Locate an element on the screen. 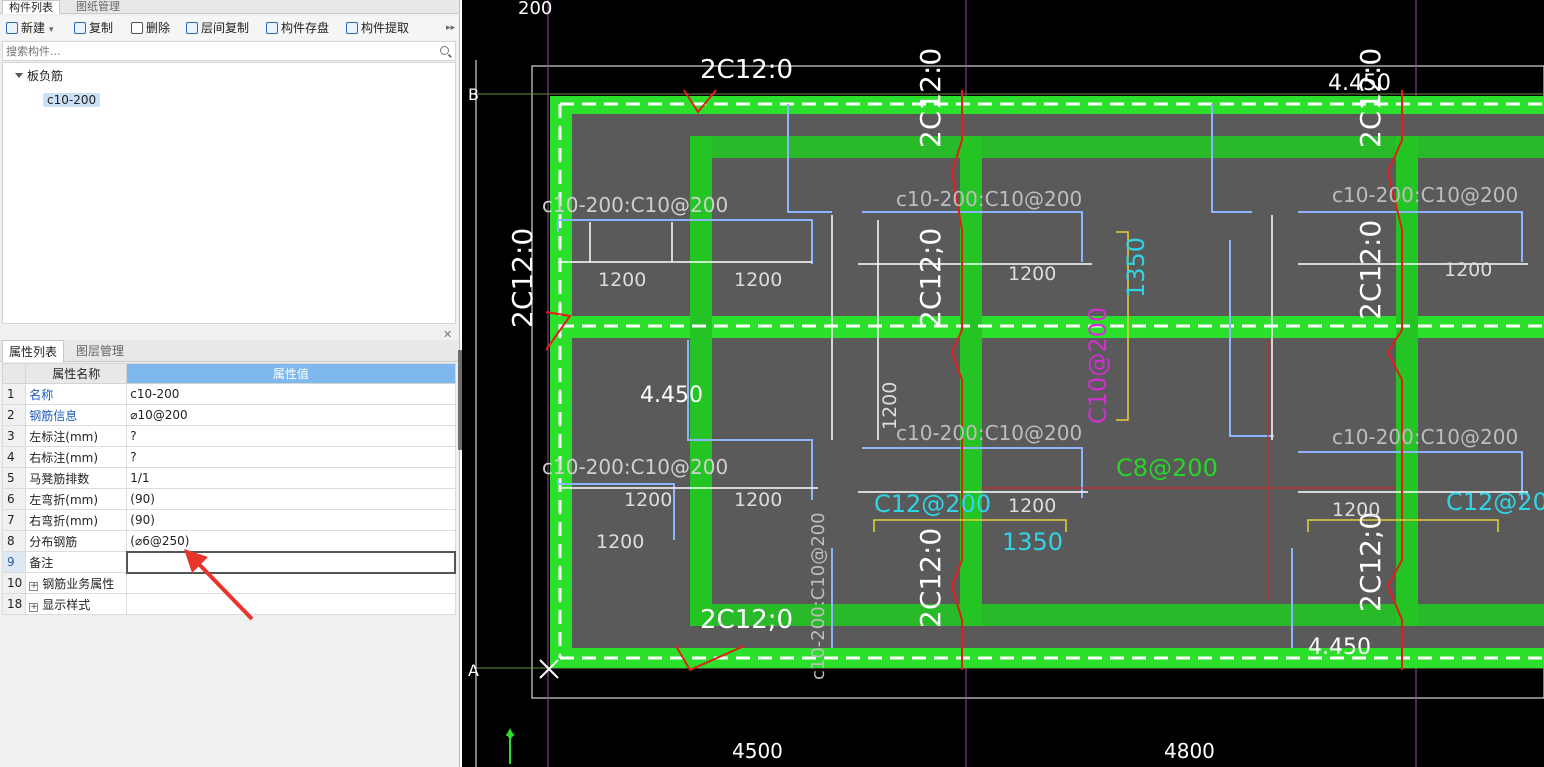 This screenshot has height=767, width=1544. cad-rebar-label-4: c10-200:C10@200 is located at coordinates (989, 433).